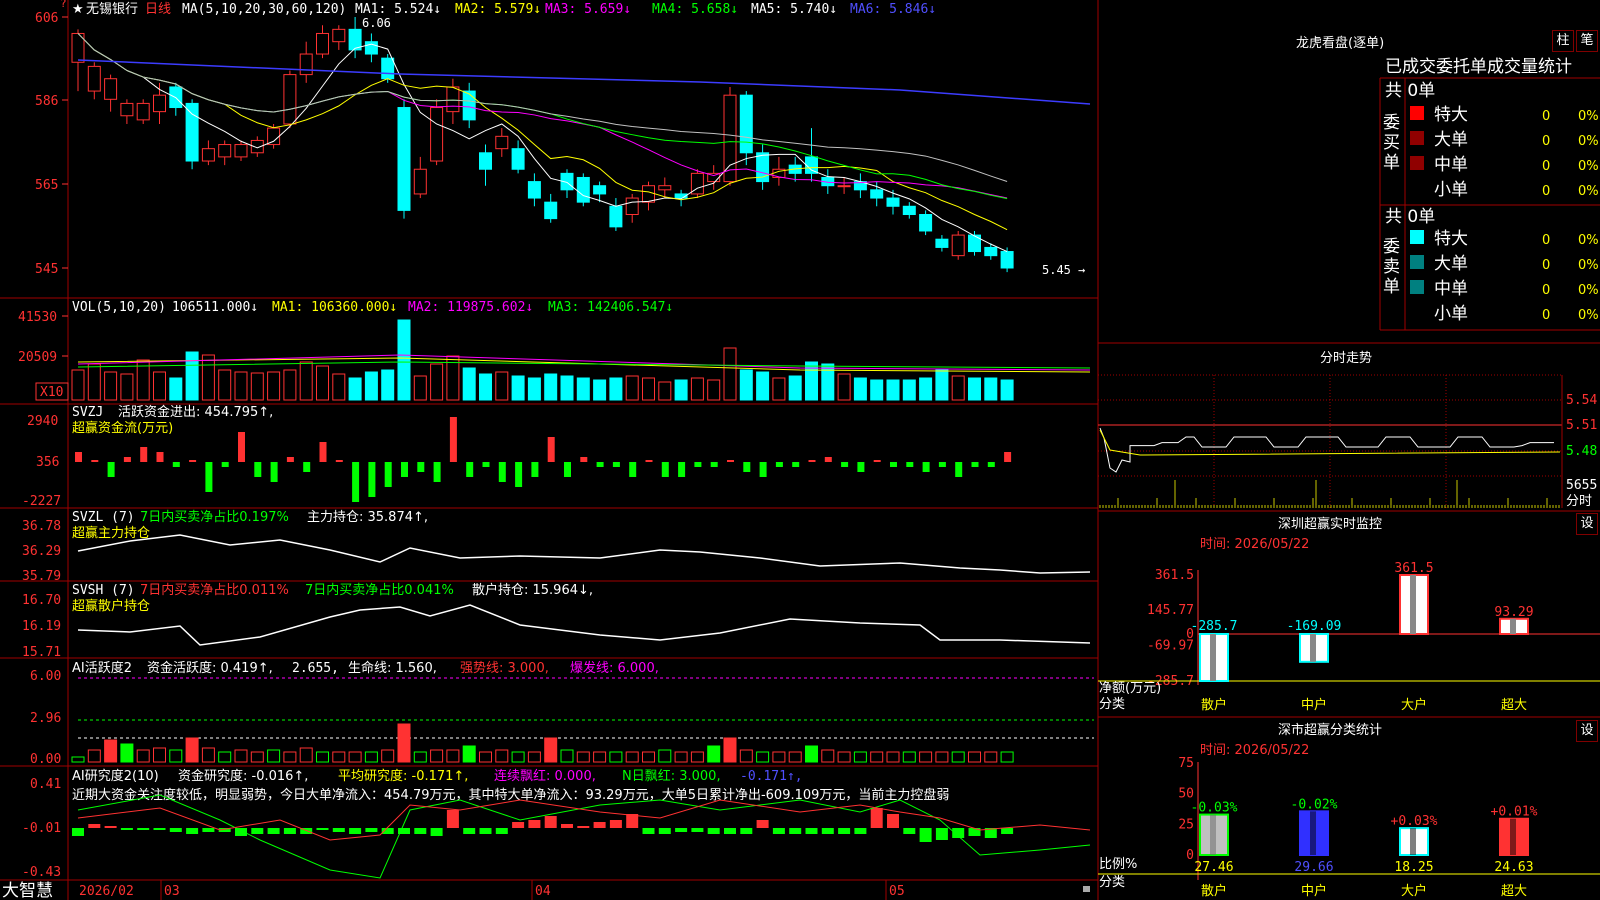 Image resolution: width=1600 pixels, height=900 pixels. I want to click on monitor-category-label: 大户, so click(1414, 705).